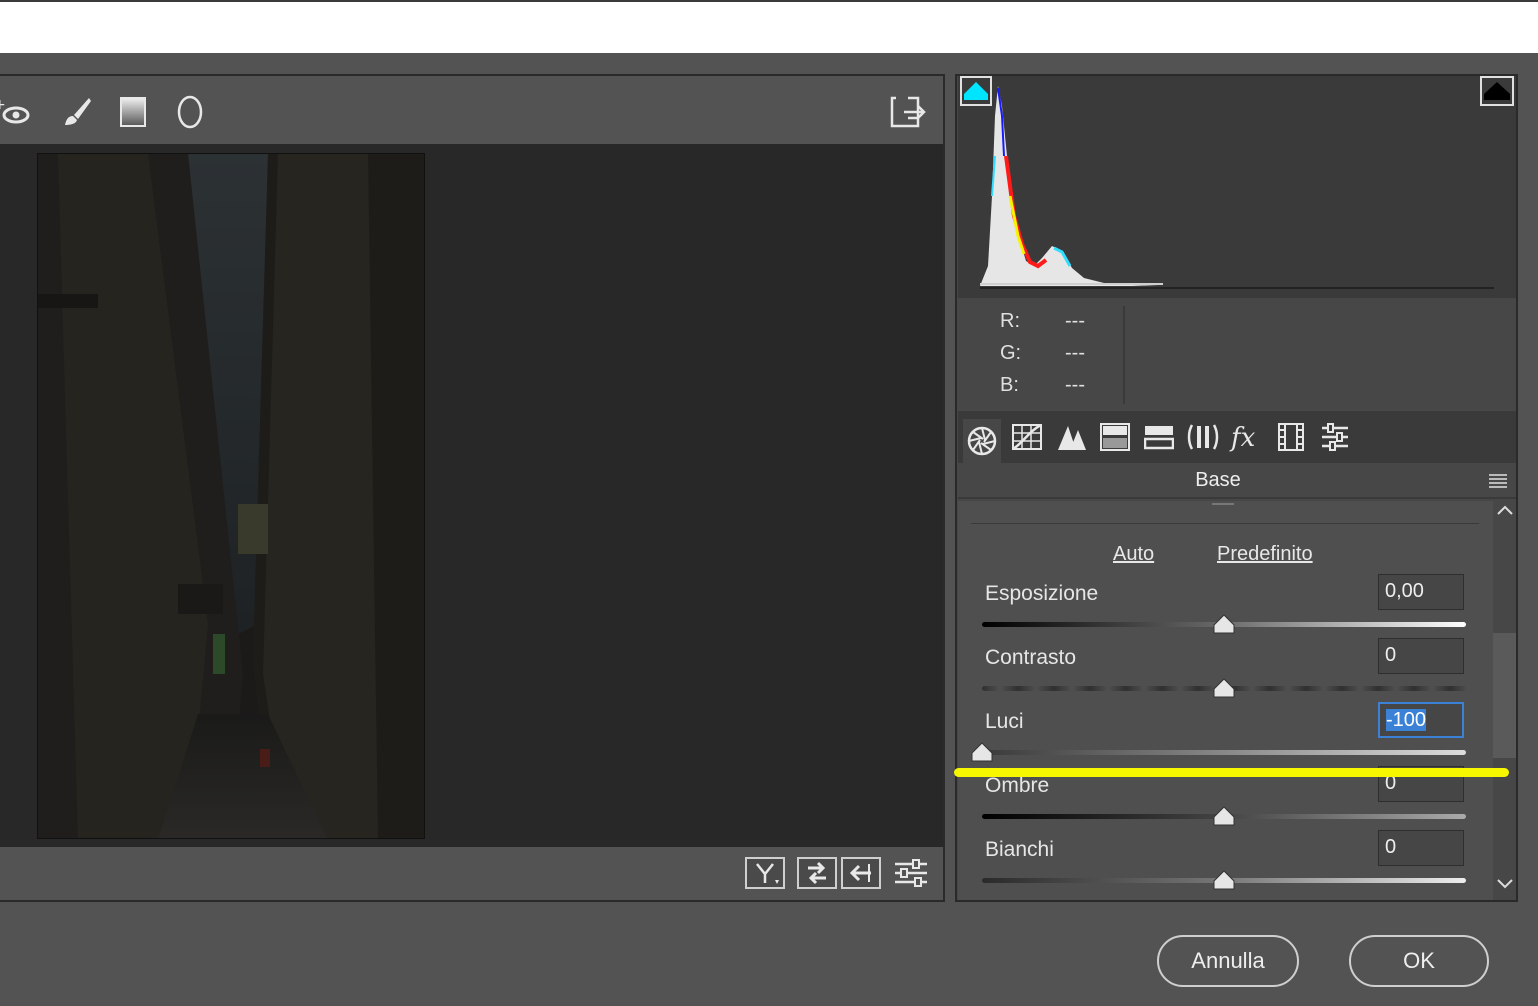 This screenshot has height=1006, width=1538. What do you see at coordinates (1124, 355) in the screenshot?
I see `rgb-divider` at bounding box center [1124, 355].